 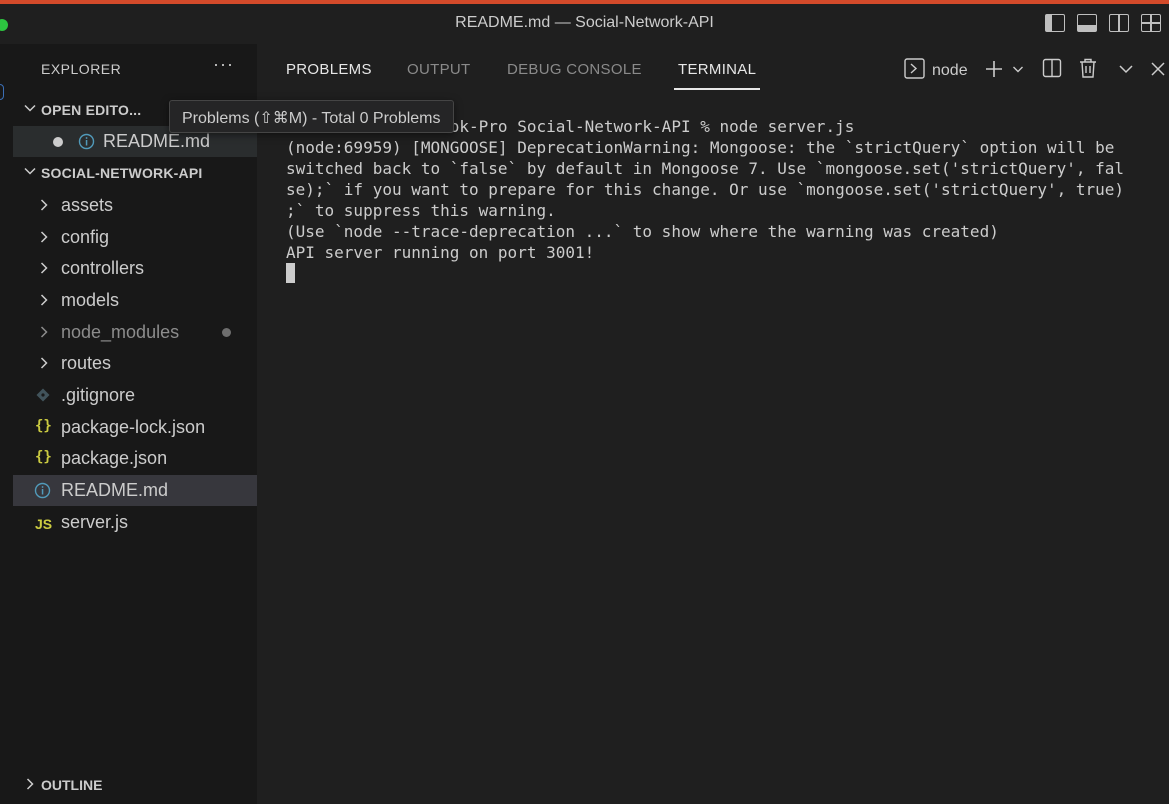 I want to click on outline-section: OUTLINE, so click(x=135, y=786).